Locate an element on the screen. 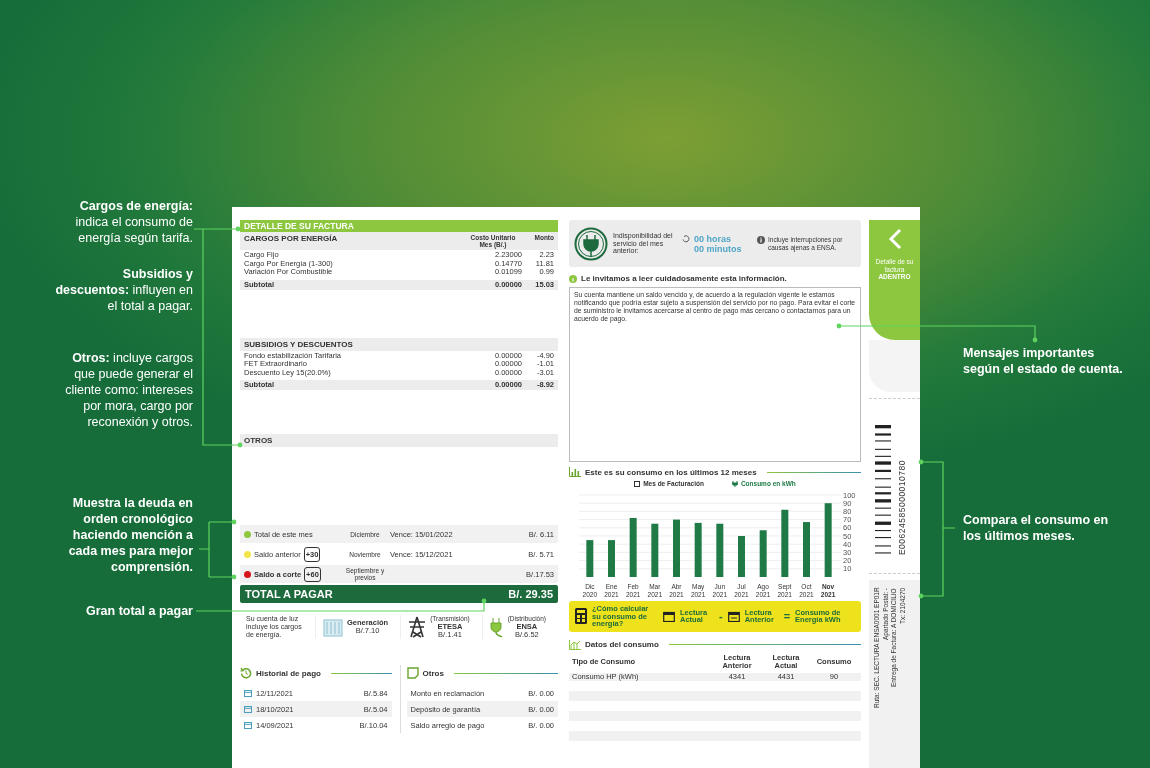 The width and height of the screenshot is (1150, 768). outage-hours: 00 horas is located at coordinates (713, 238).